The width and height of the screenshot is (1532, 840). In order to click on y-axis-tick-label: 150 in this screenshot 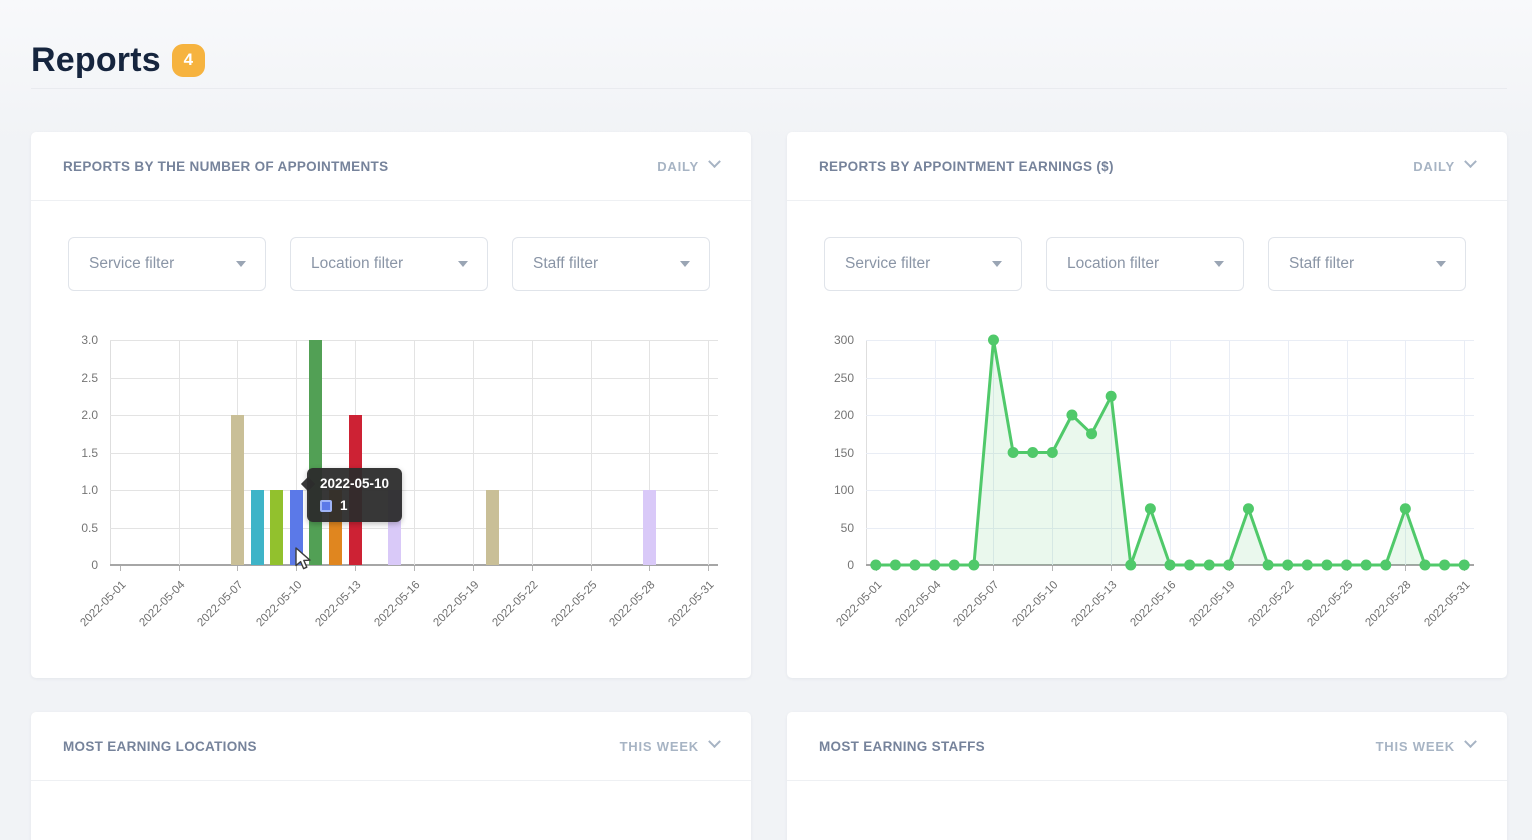, I will do `click(843, 452)`.